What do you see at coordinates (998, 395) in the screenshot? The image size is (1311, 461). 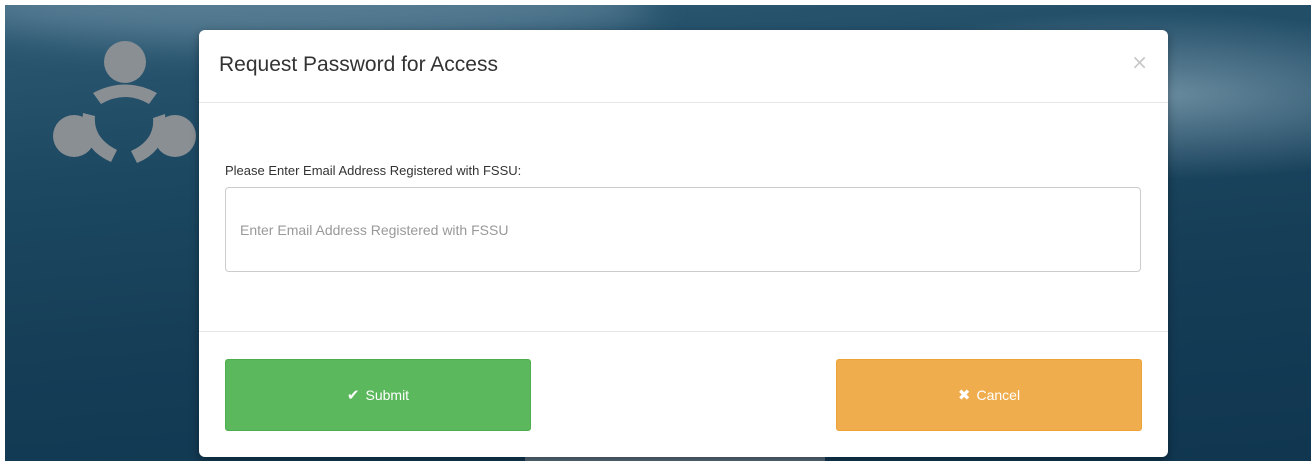 I see `cancel-label: Cancel` at bounding box center [998, 395].